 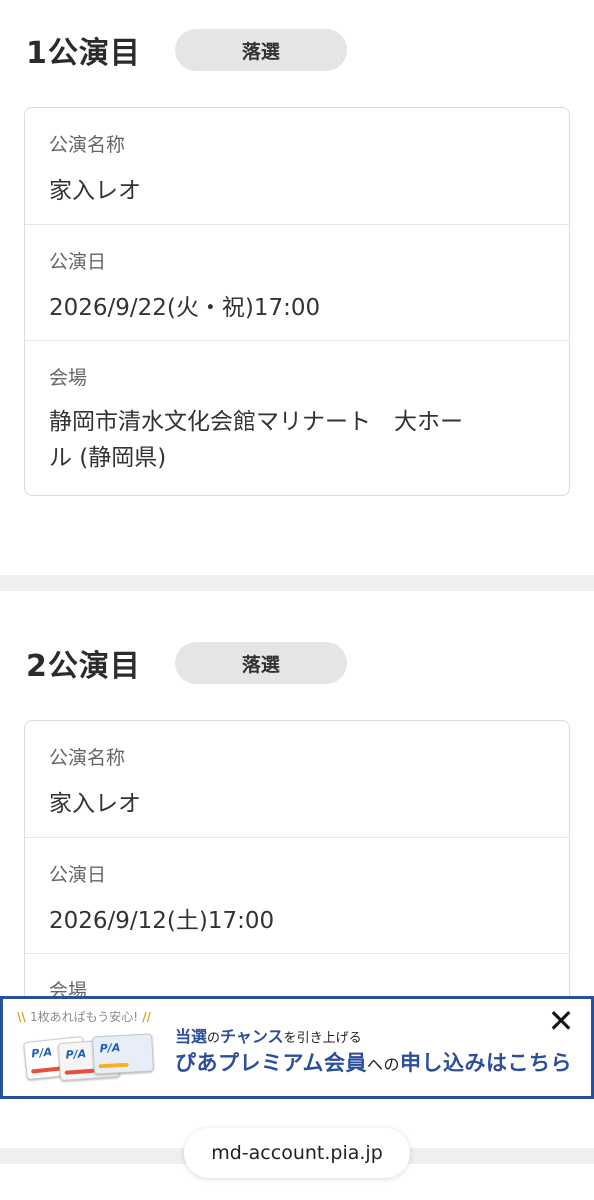 What do you see at coordinates (185, 308) in the screenshot?
I see `performance-date-value: 2026/9/22(火・祝)17:00` at bounding box center [185, 308].